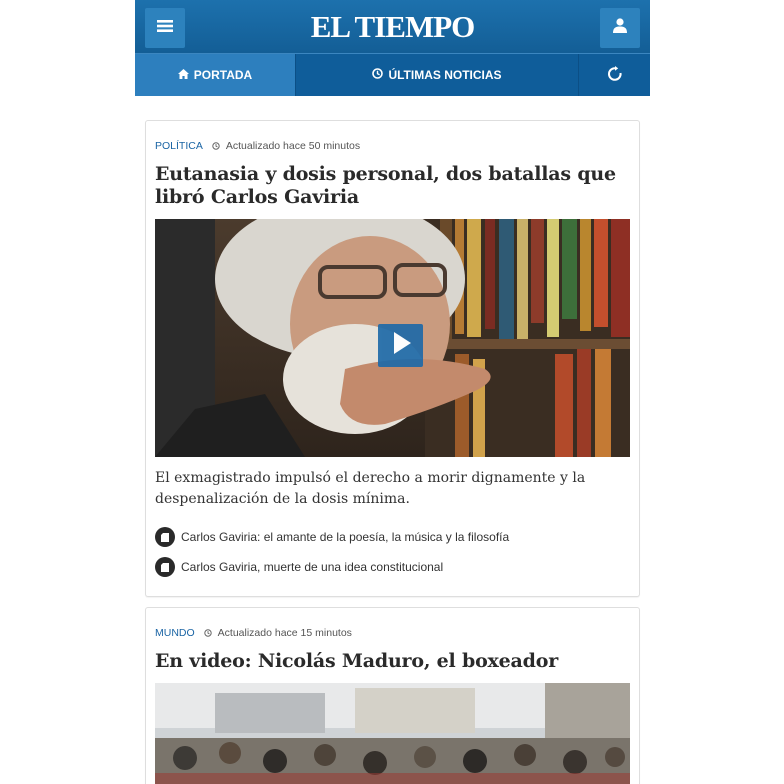 The height and width of the screenshot is (784, 784). I want to click on refresh-button, so click(614, 75).